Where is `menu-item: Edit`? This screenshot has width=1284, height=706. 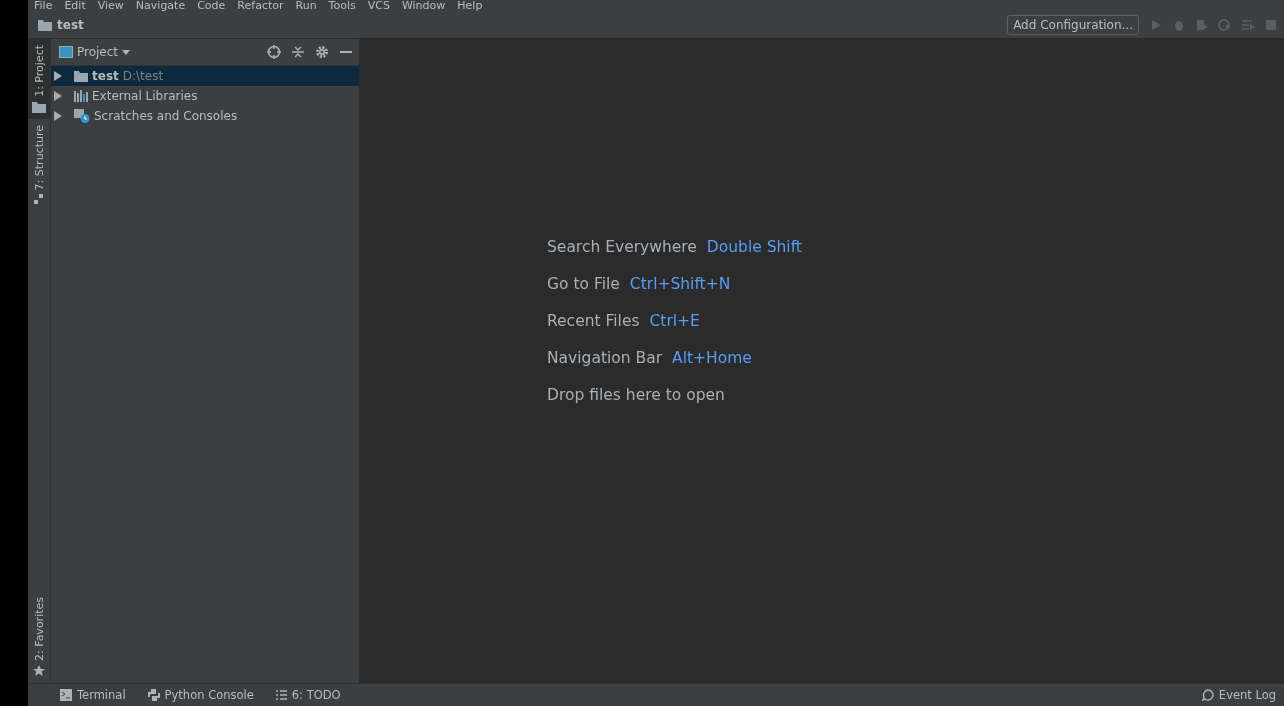 menu-item: Edit is located at coordinates (75, 6).